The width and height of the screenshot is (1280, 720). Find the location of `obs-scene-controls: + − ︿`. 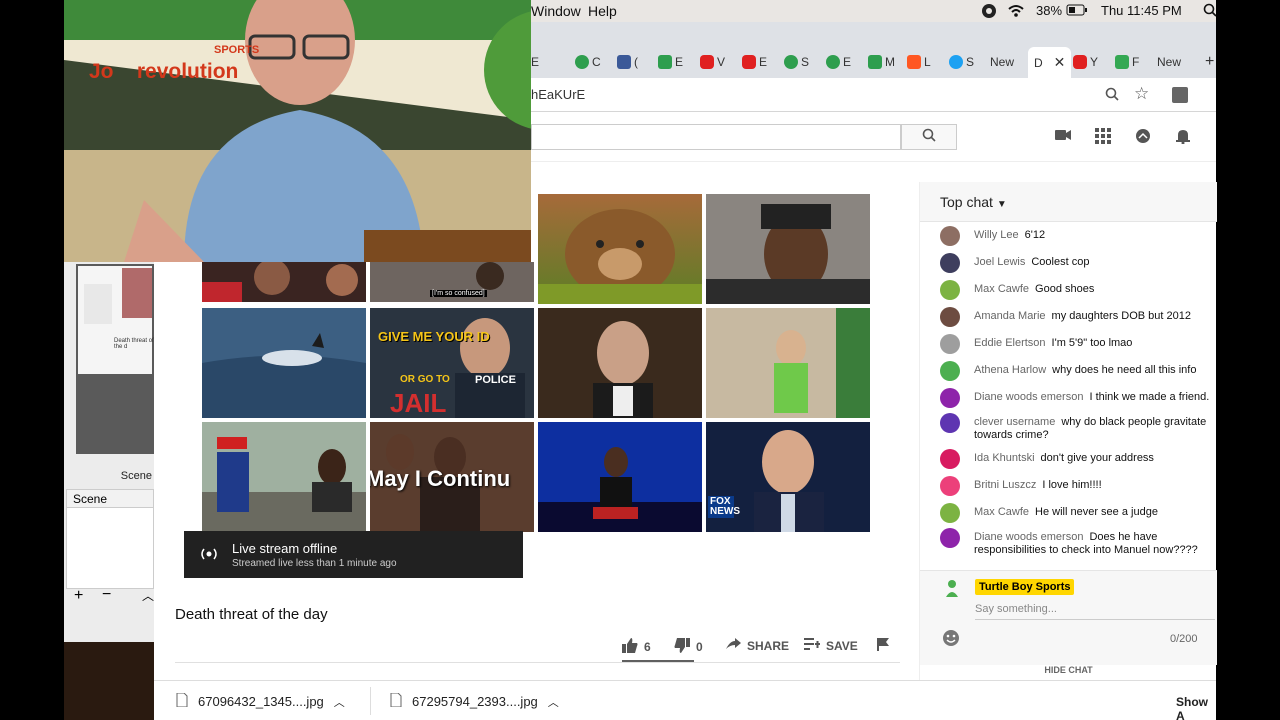

obs-scene-controls: + − ︿ is located at coordinates (110, 597).